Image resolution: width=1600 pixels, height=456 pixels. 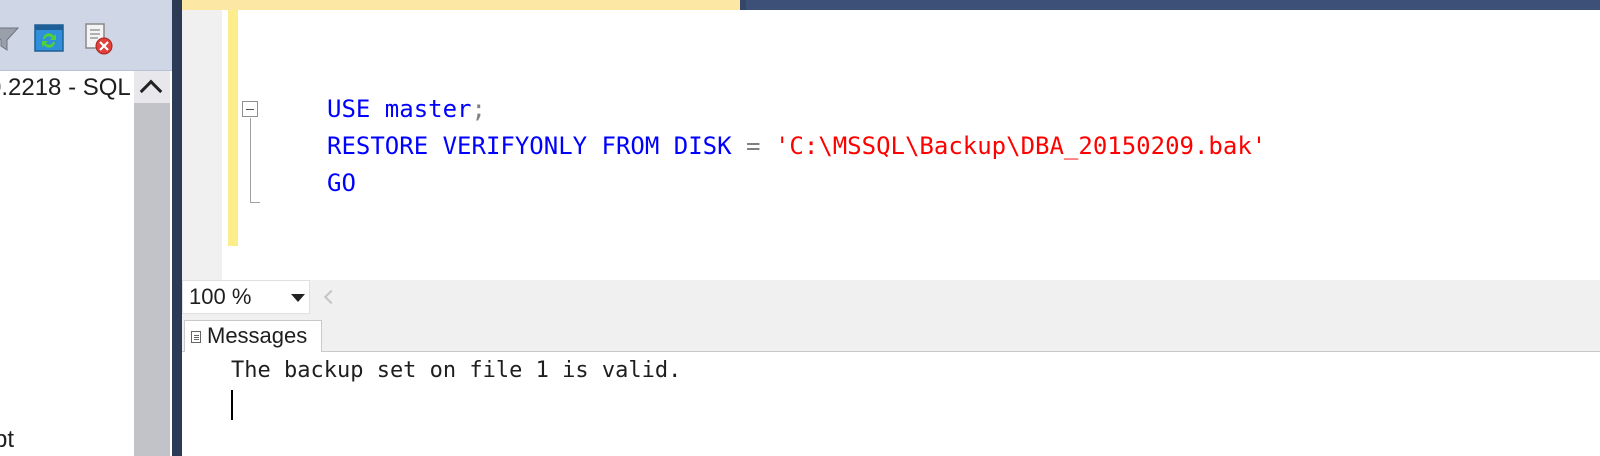 I want to click on code-token: =, so click(x=760, y=146).